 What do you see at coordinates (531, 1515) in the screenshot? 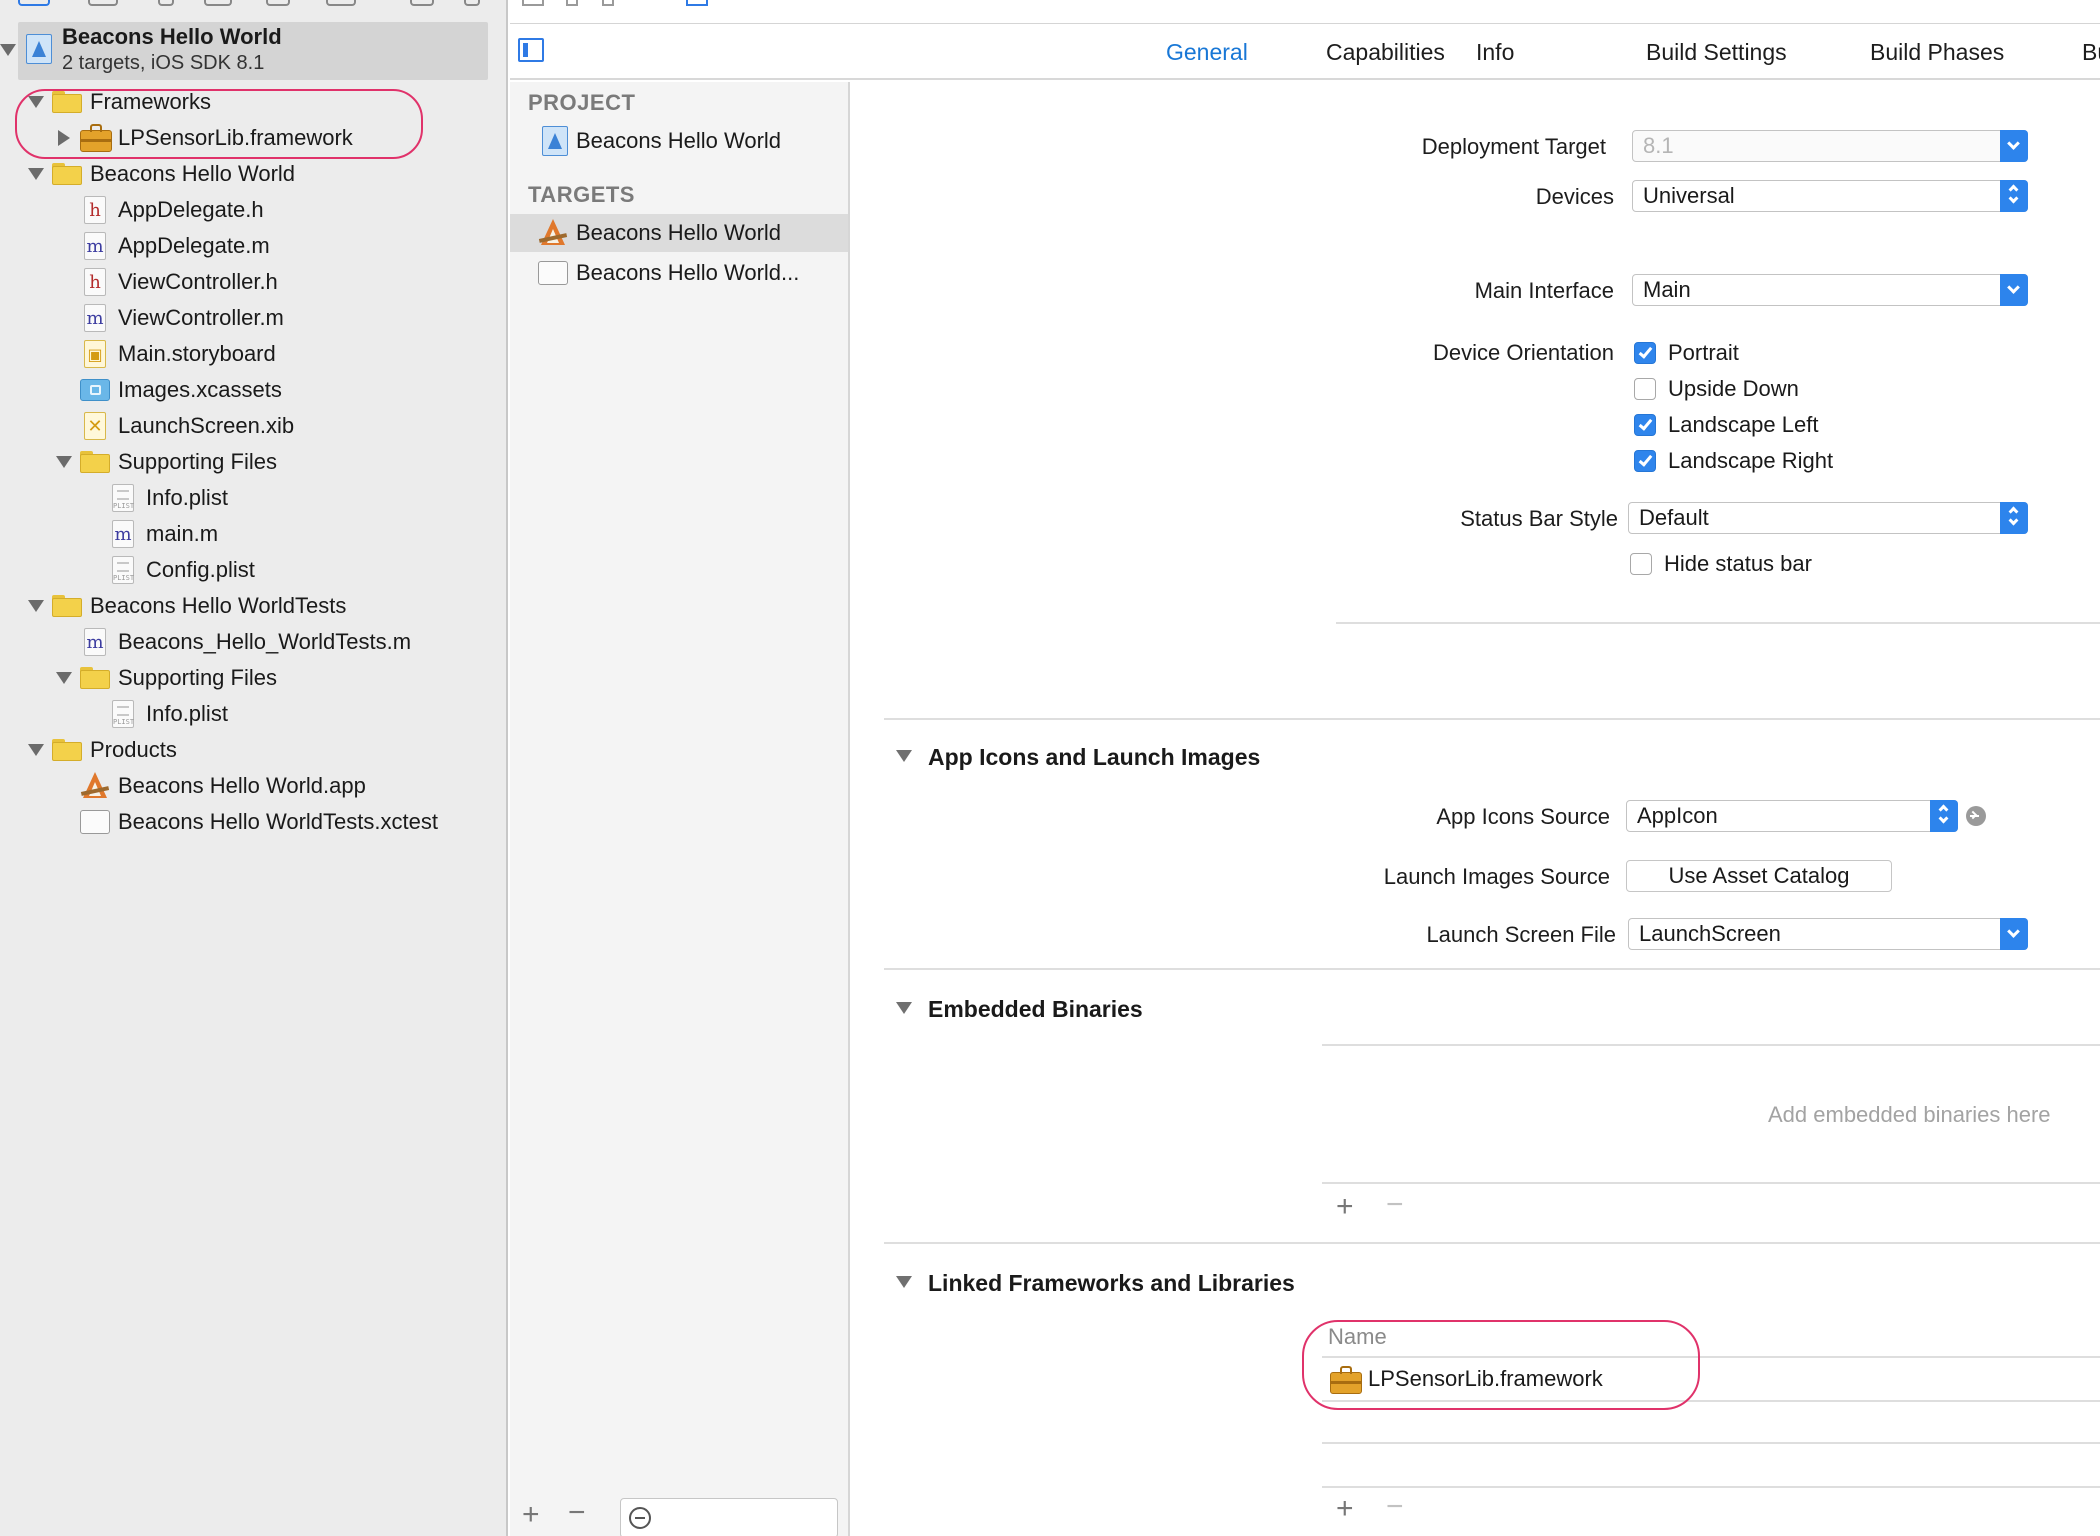
I see `add-target-icon: +` at bounding box center [531, 1515].